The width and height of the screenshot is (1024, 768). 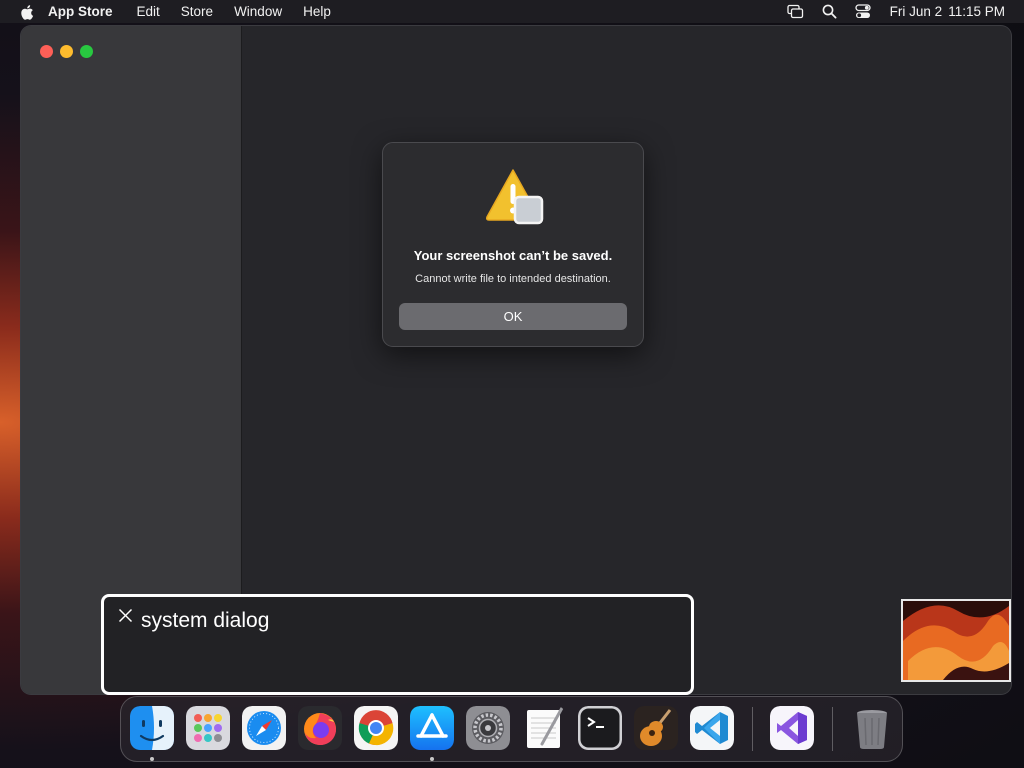 I want to click on finder-icon, so click(x=152, y=728).